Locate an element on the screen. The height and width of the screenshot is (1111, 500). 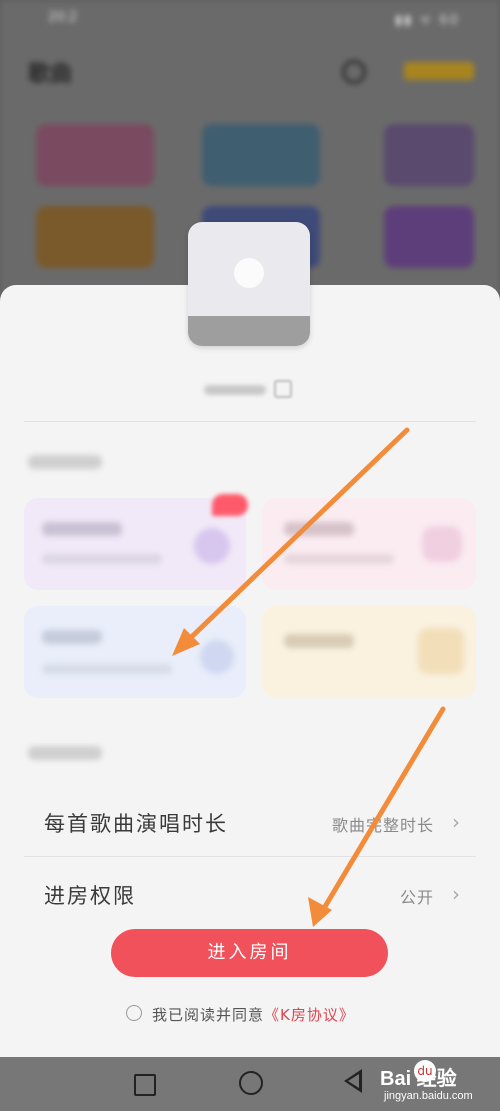
back-triangle-inner is located at coordinates (353, 1081).